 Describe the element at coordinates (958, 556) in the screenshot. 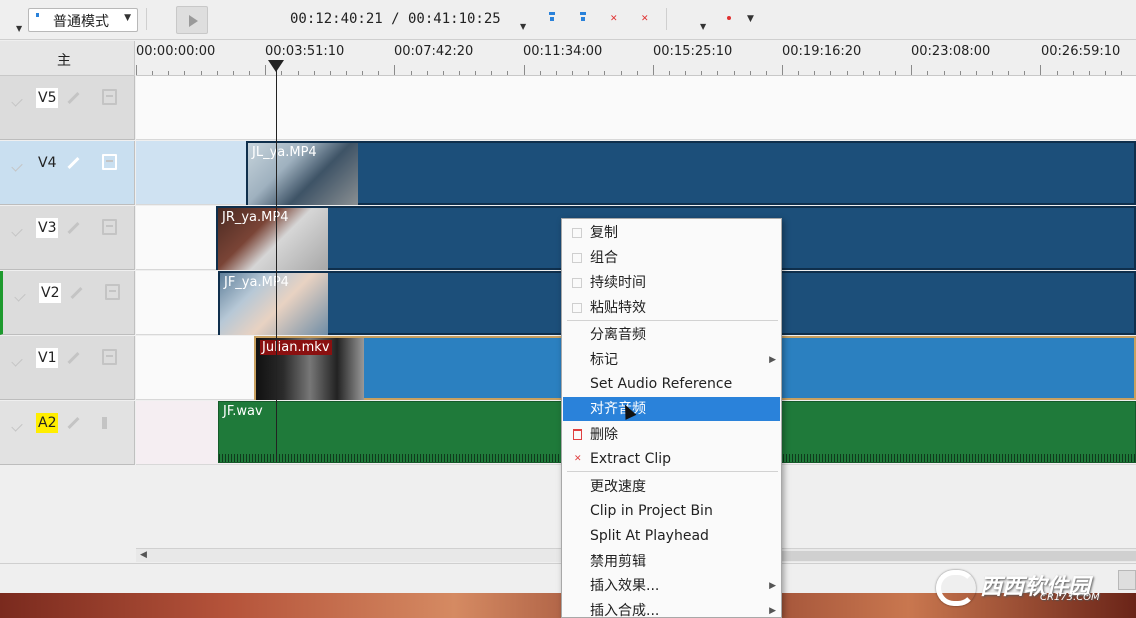

I see `scrollbar-thumb` at that location.